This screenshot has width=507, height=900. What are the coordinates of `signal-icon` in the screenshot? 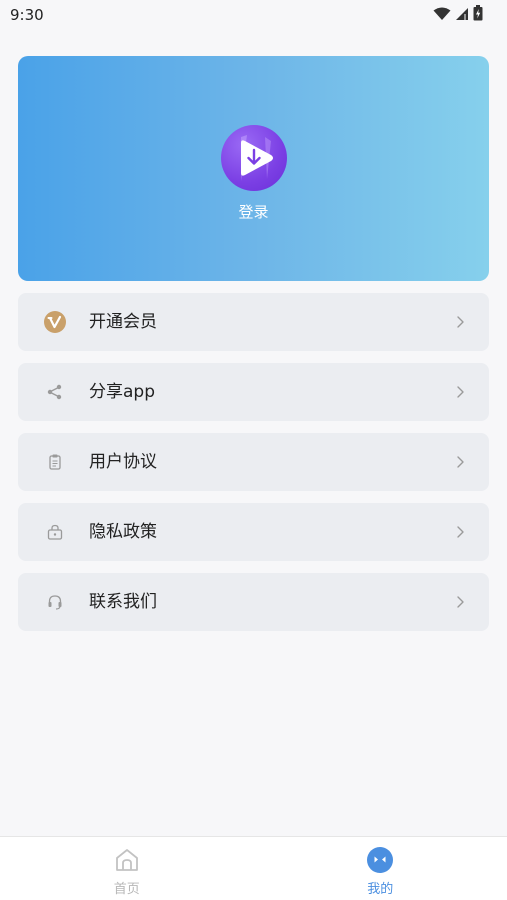 It's located at (462, 15).